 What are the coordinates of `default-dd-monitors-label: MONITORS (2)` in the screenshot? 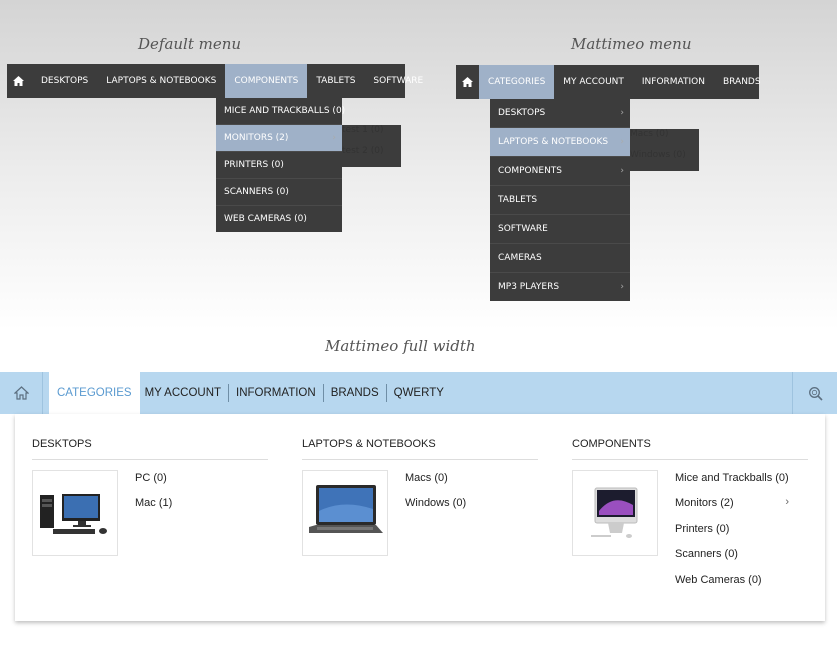 It's located at (256, 138).